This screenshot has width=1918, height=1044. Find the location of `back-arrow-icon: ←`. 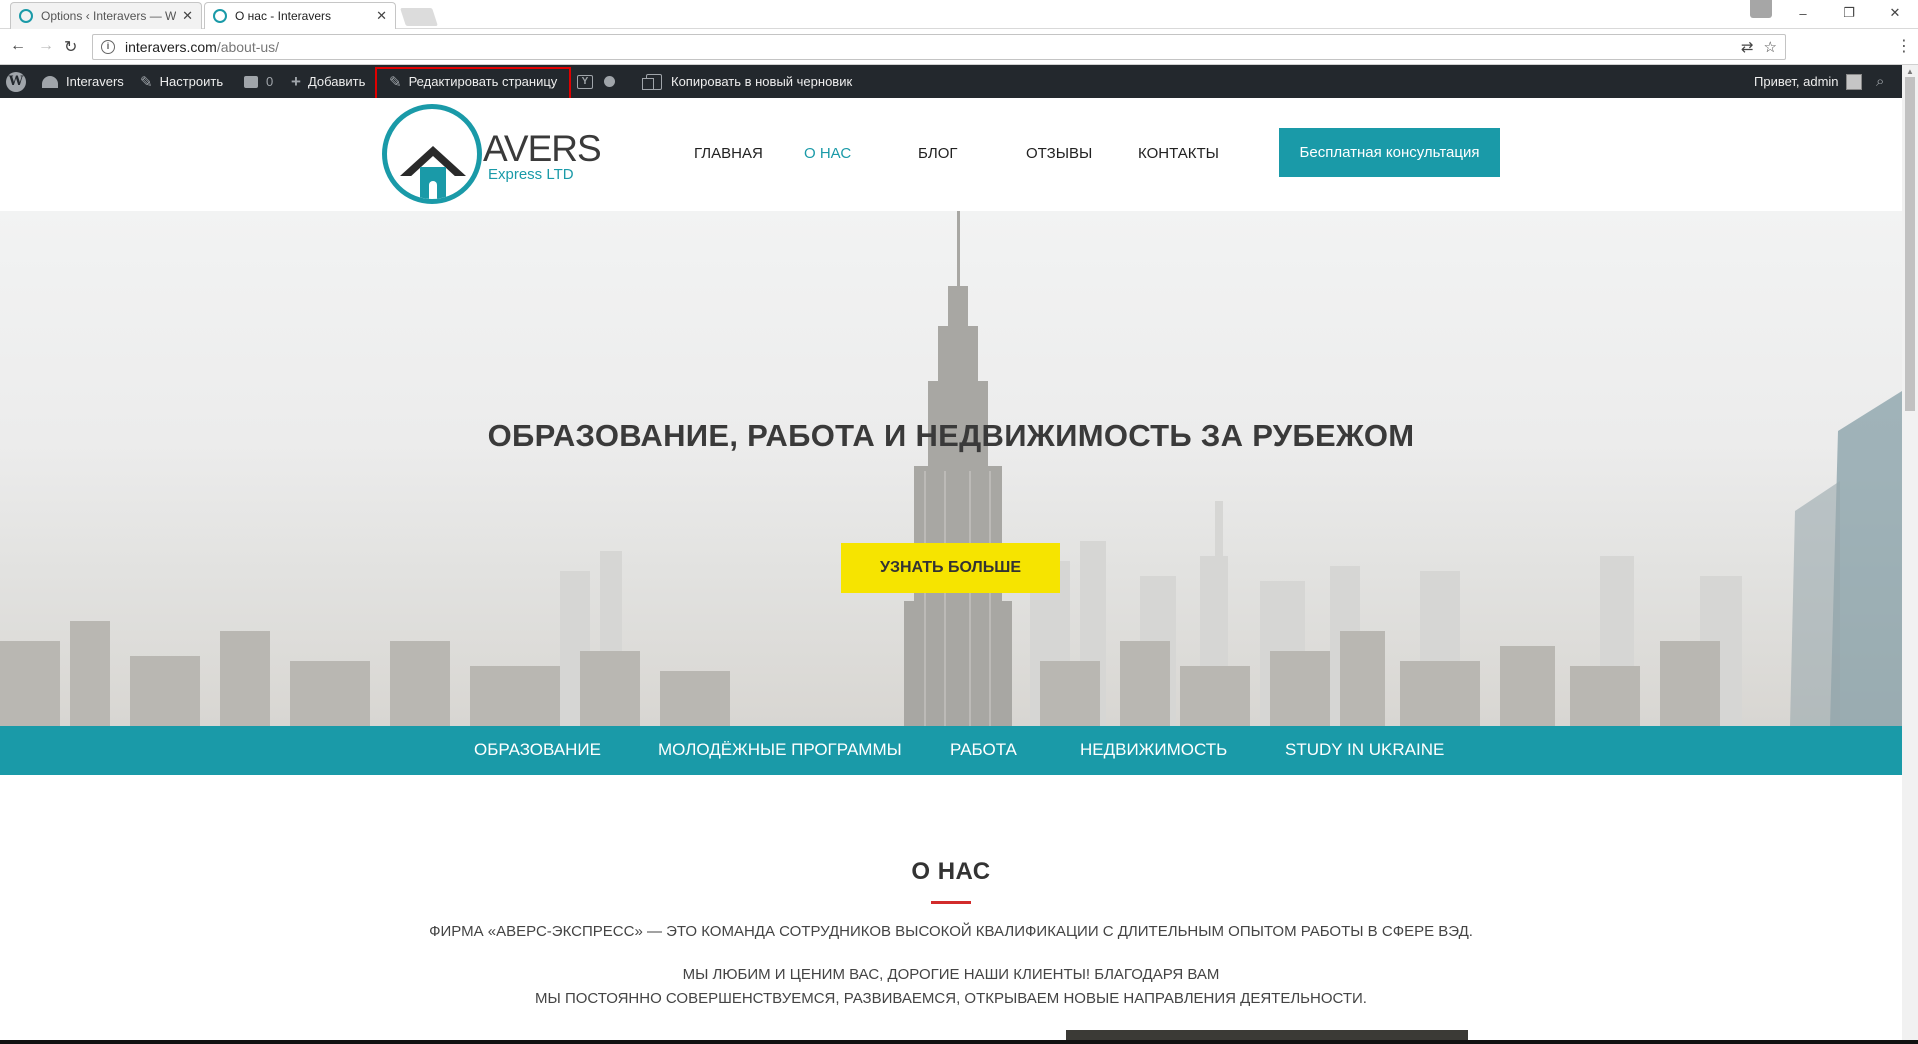

back-arrow-icon: ← is located at coordinates (18, 46).